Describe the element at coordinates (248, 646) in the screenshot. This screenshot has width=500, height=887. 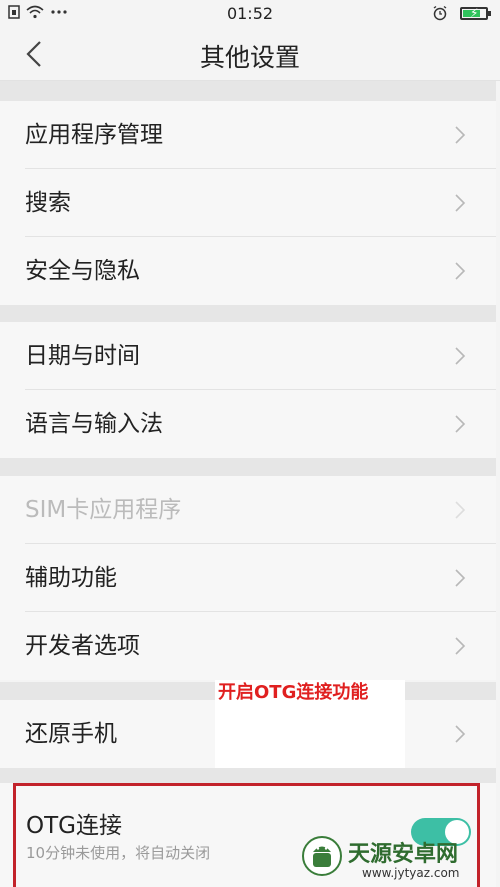
I see `settings-row-developer-options: 开发者选项` at that location.